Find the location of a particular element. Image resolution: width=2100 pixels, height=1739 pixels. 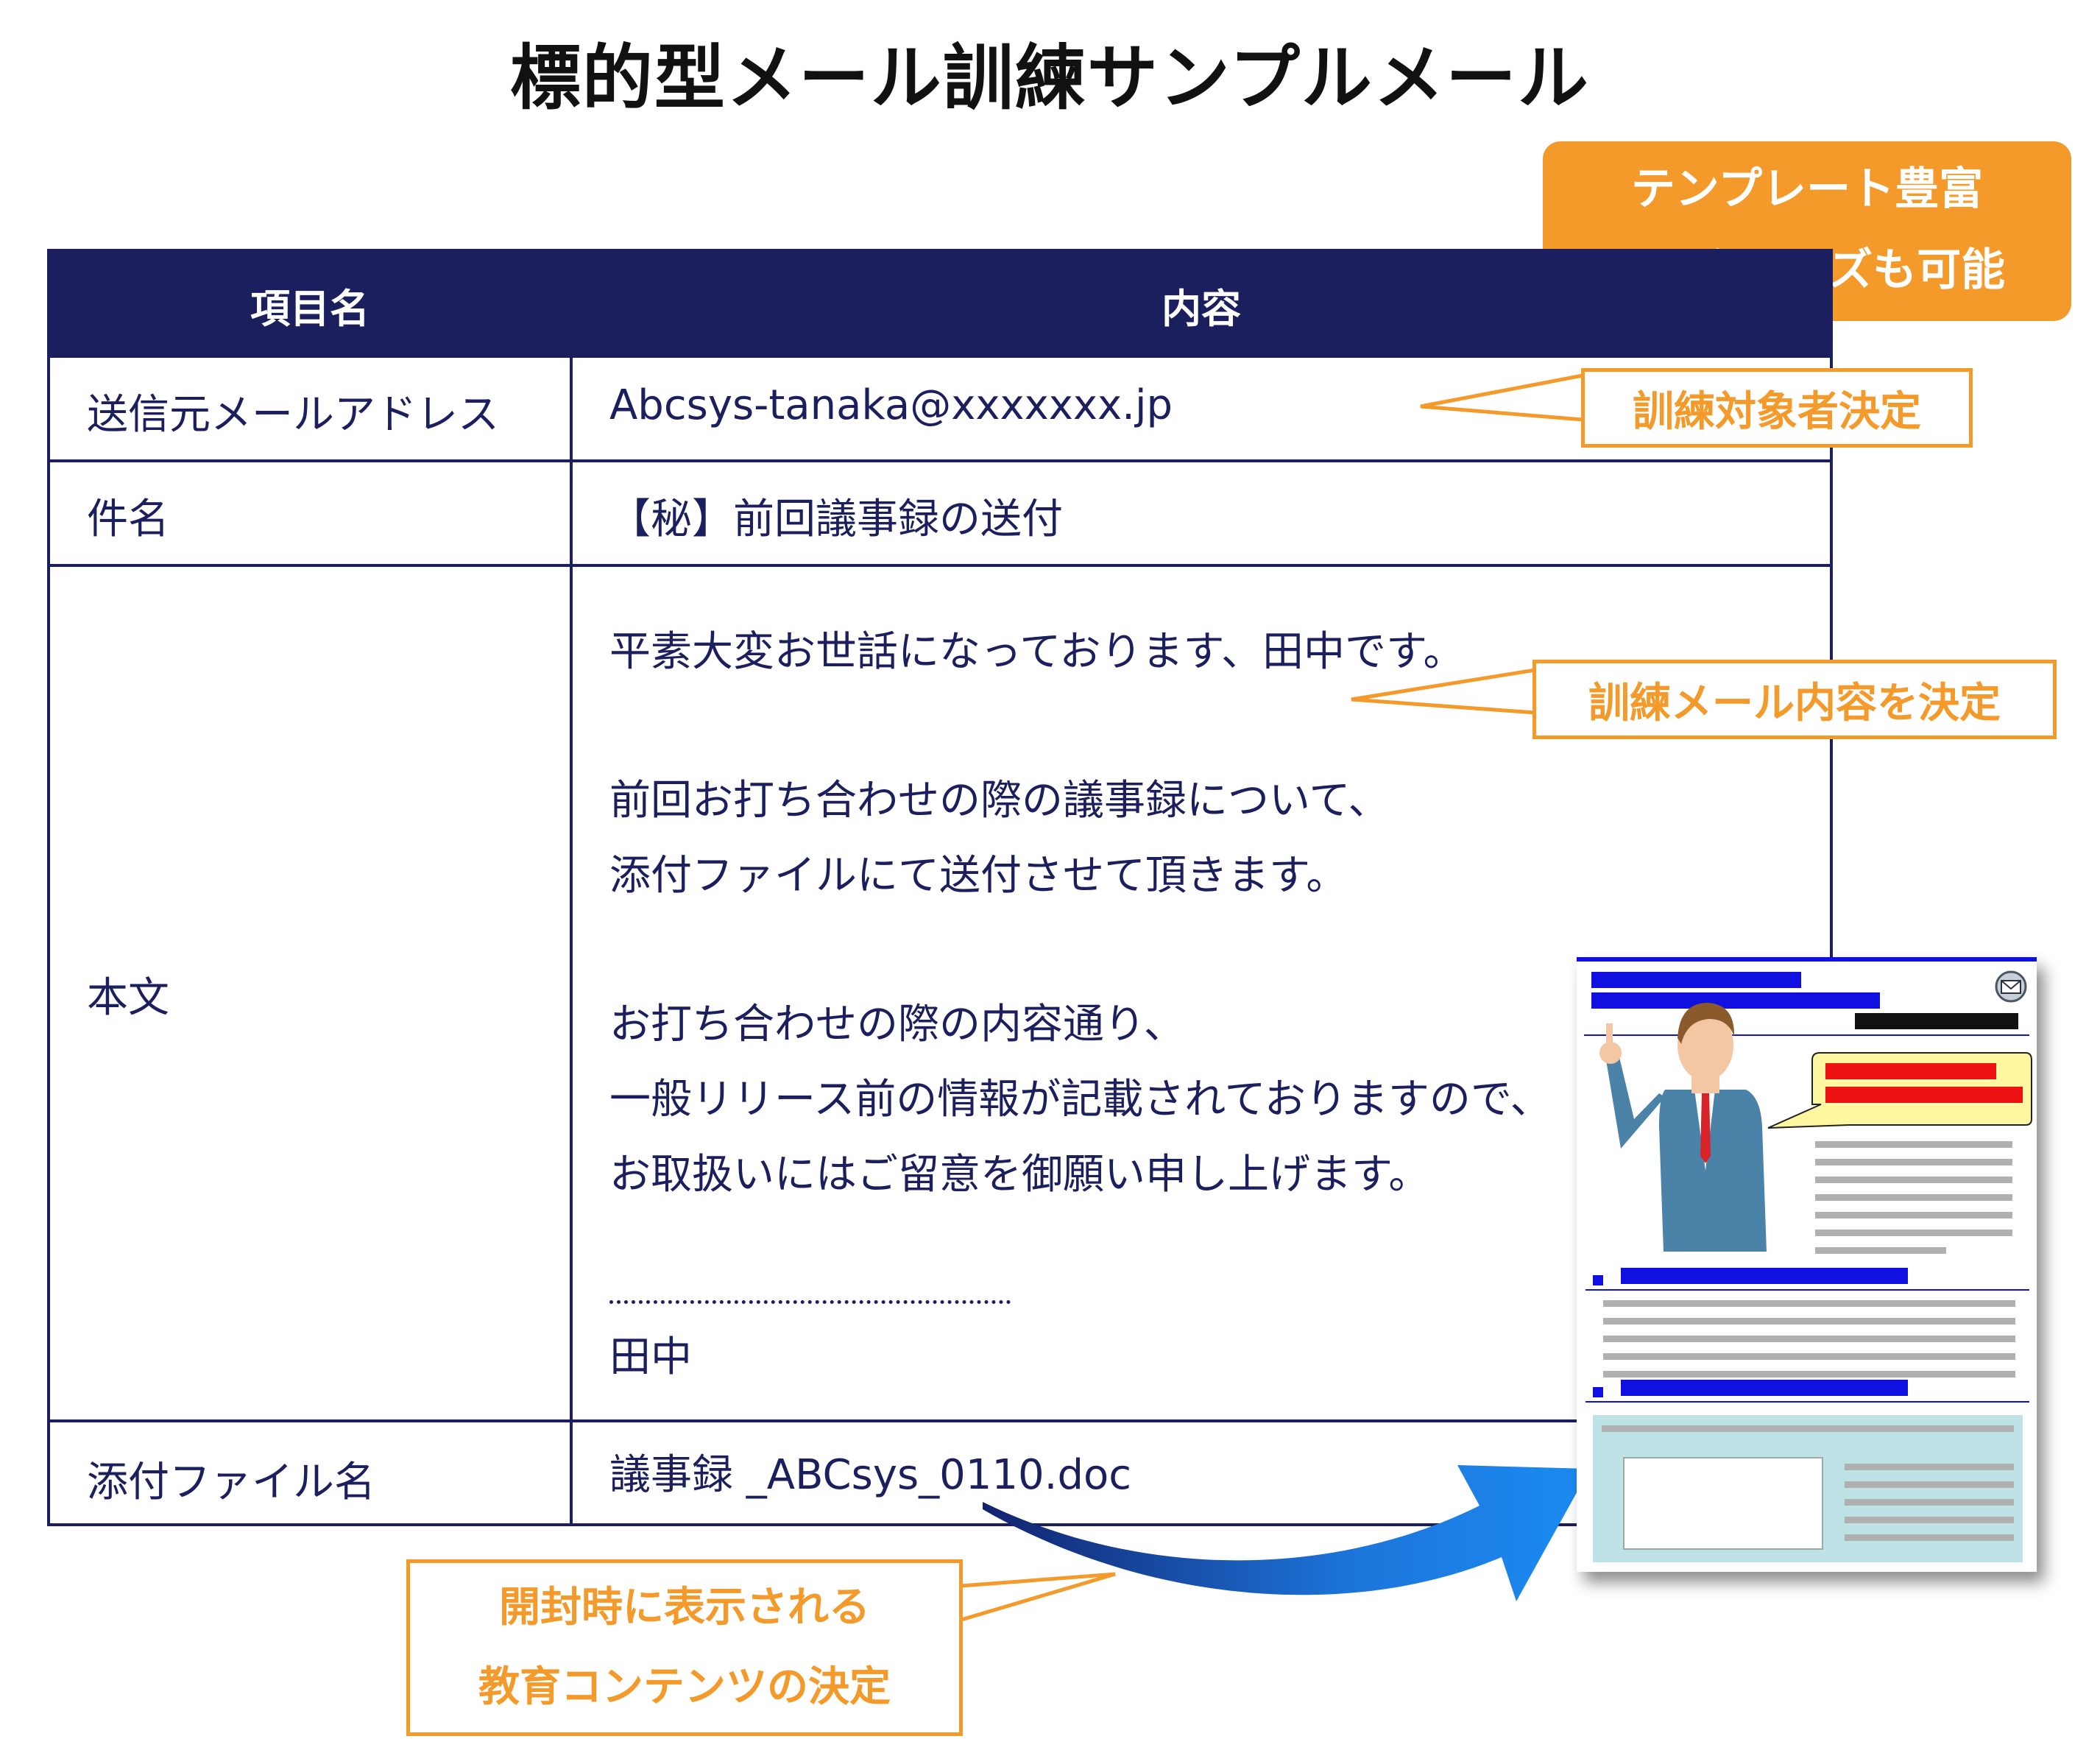

content-callout-tail is located at coordinates (1443, 692).